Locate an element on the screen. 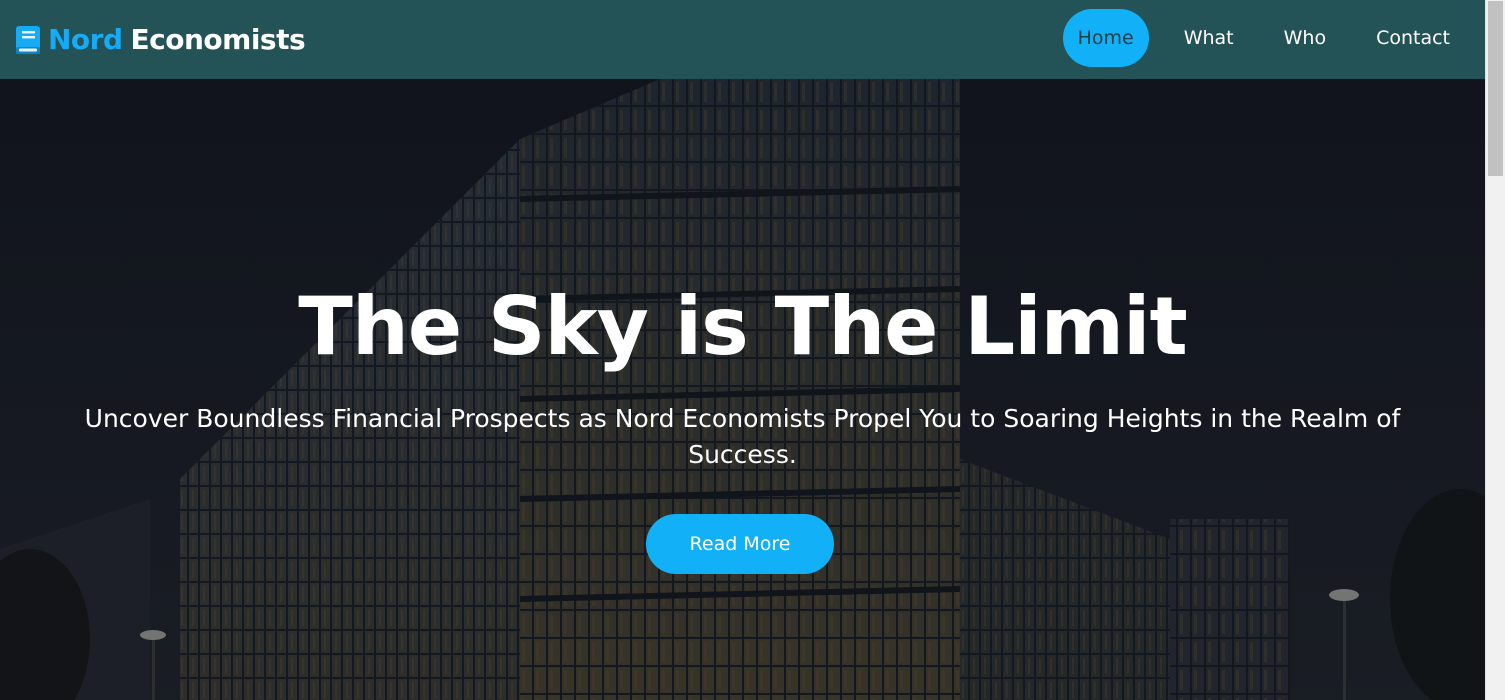  nav-contact: Contact is located at coordinates (1413, 38).